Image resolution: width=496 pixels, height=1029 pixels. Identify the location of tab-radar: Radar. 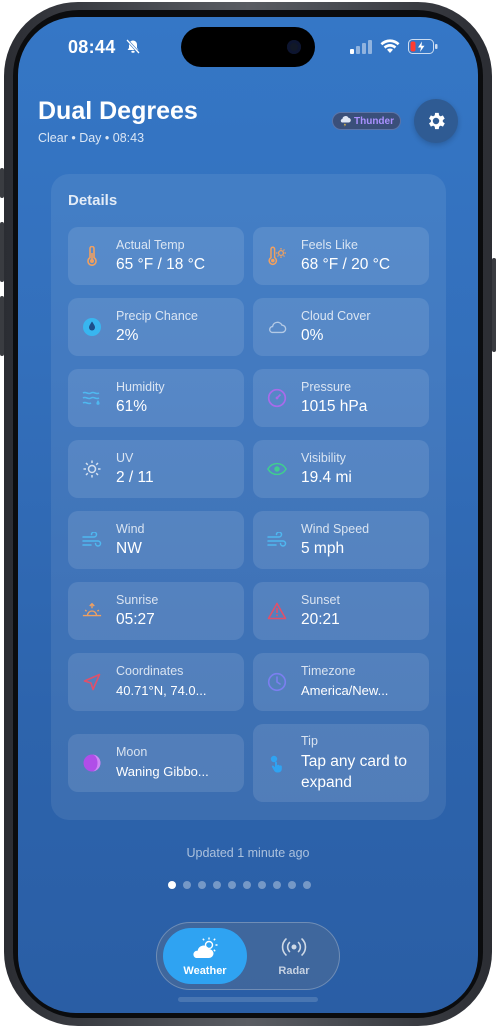
(294, 956).